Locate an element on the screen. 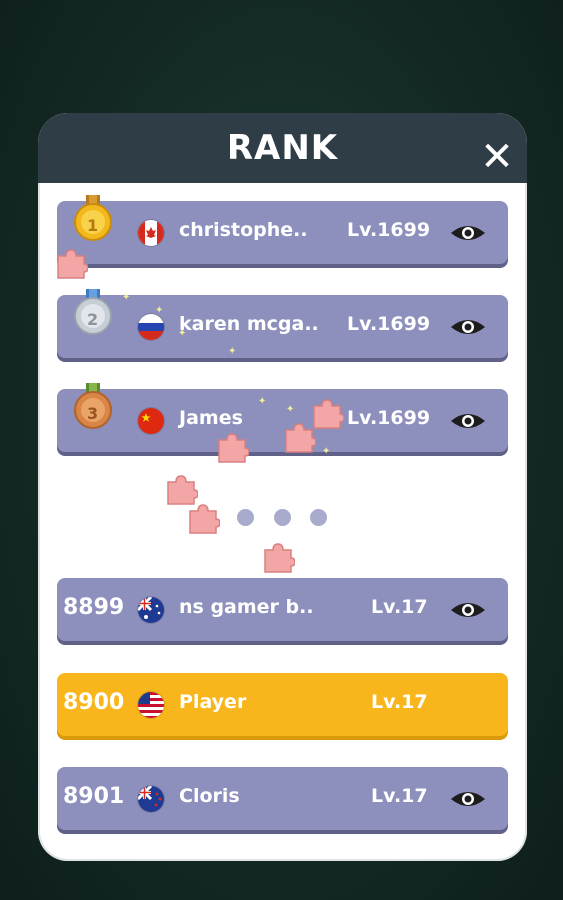  panel-header: RANK ✕ is located at coordinates (282, 148).